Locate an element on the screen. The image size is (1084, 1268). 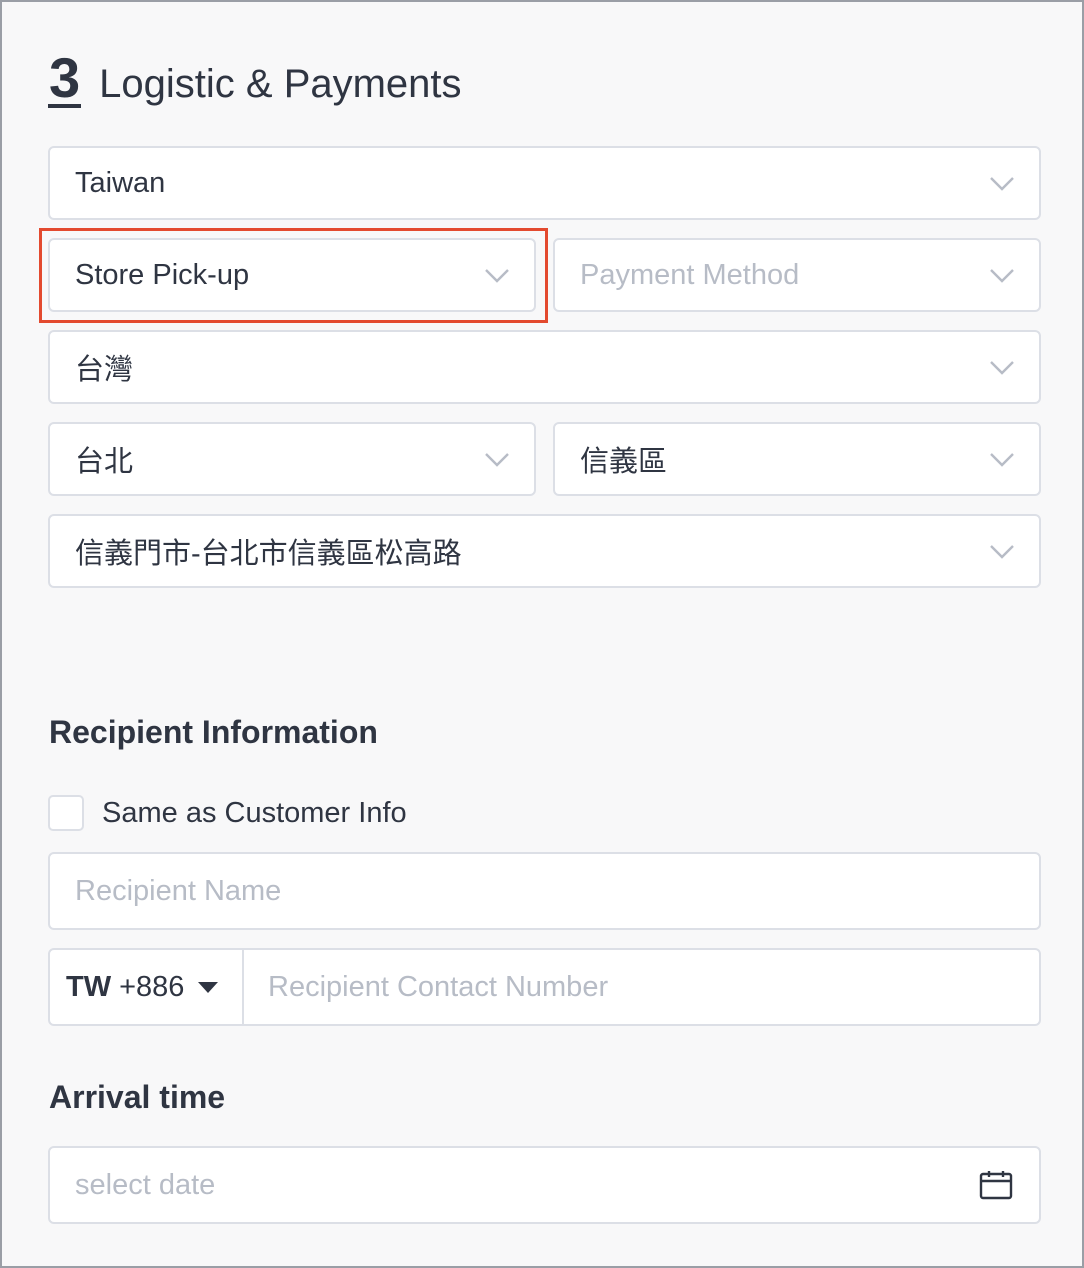
section-header: 3 Logistic & Payments is located at coordinates (255, 81).